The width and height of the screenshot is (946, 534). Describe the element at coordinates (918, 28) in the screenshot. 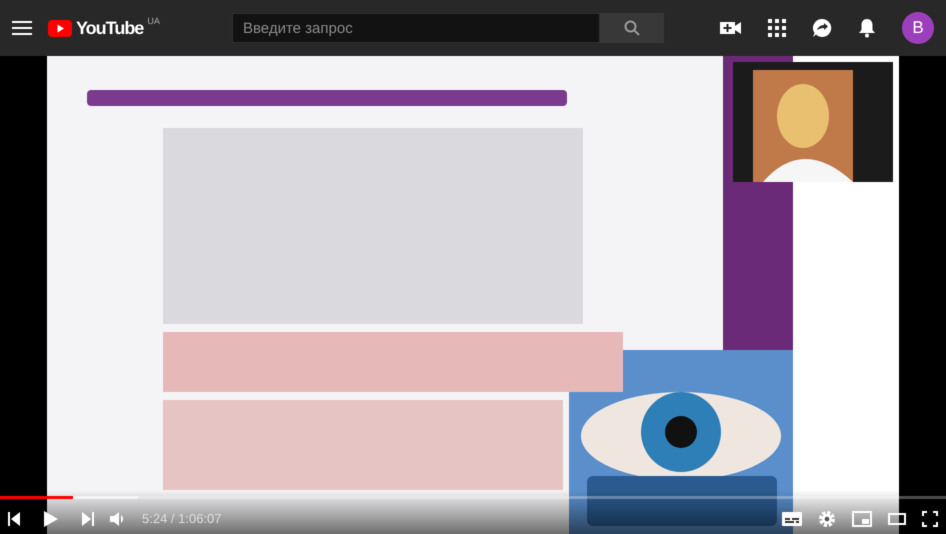

I see `avatar: B` at that location.